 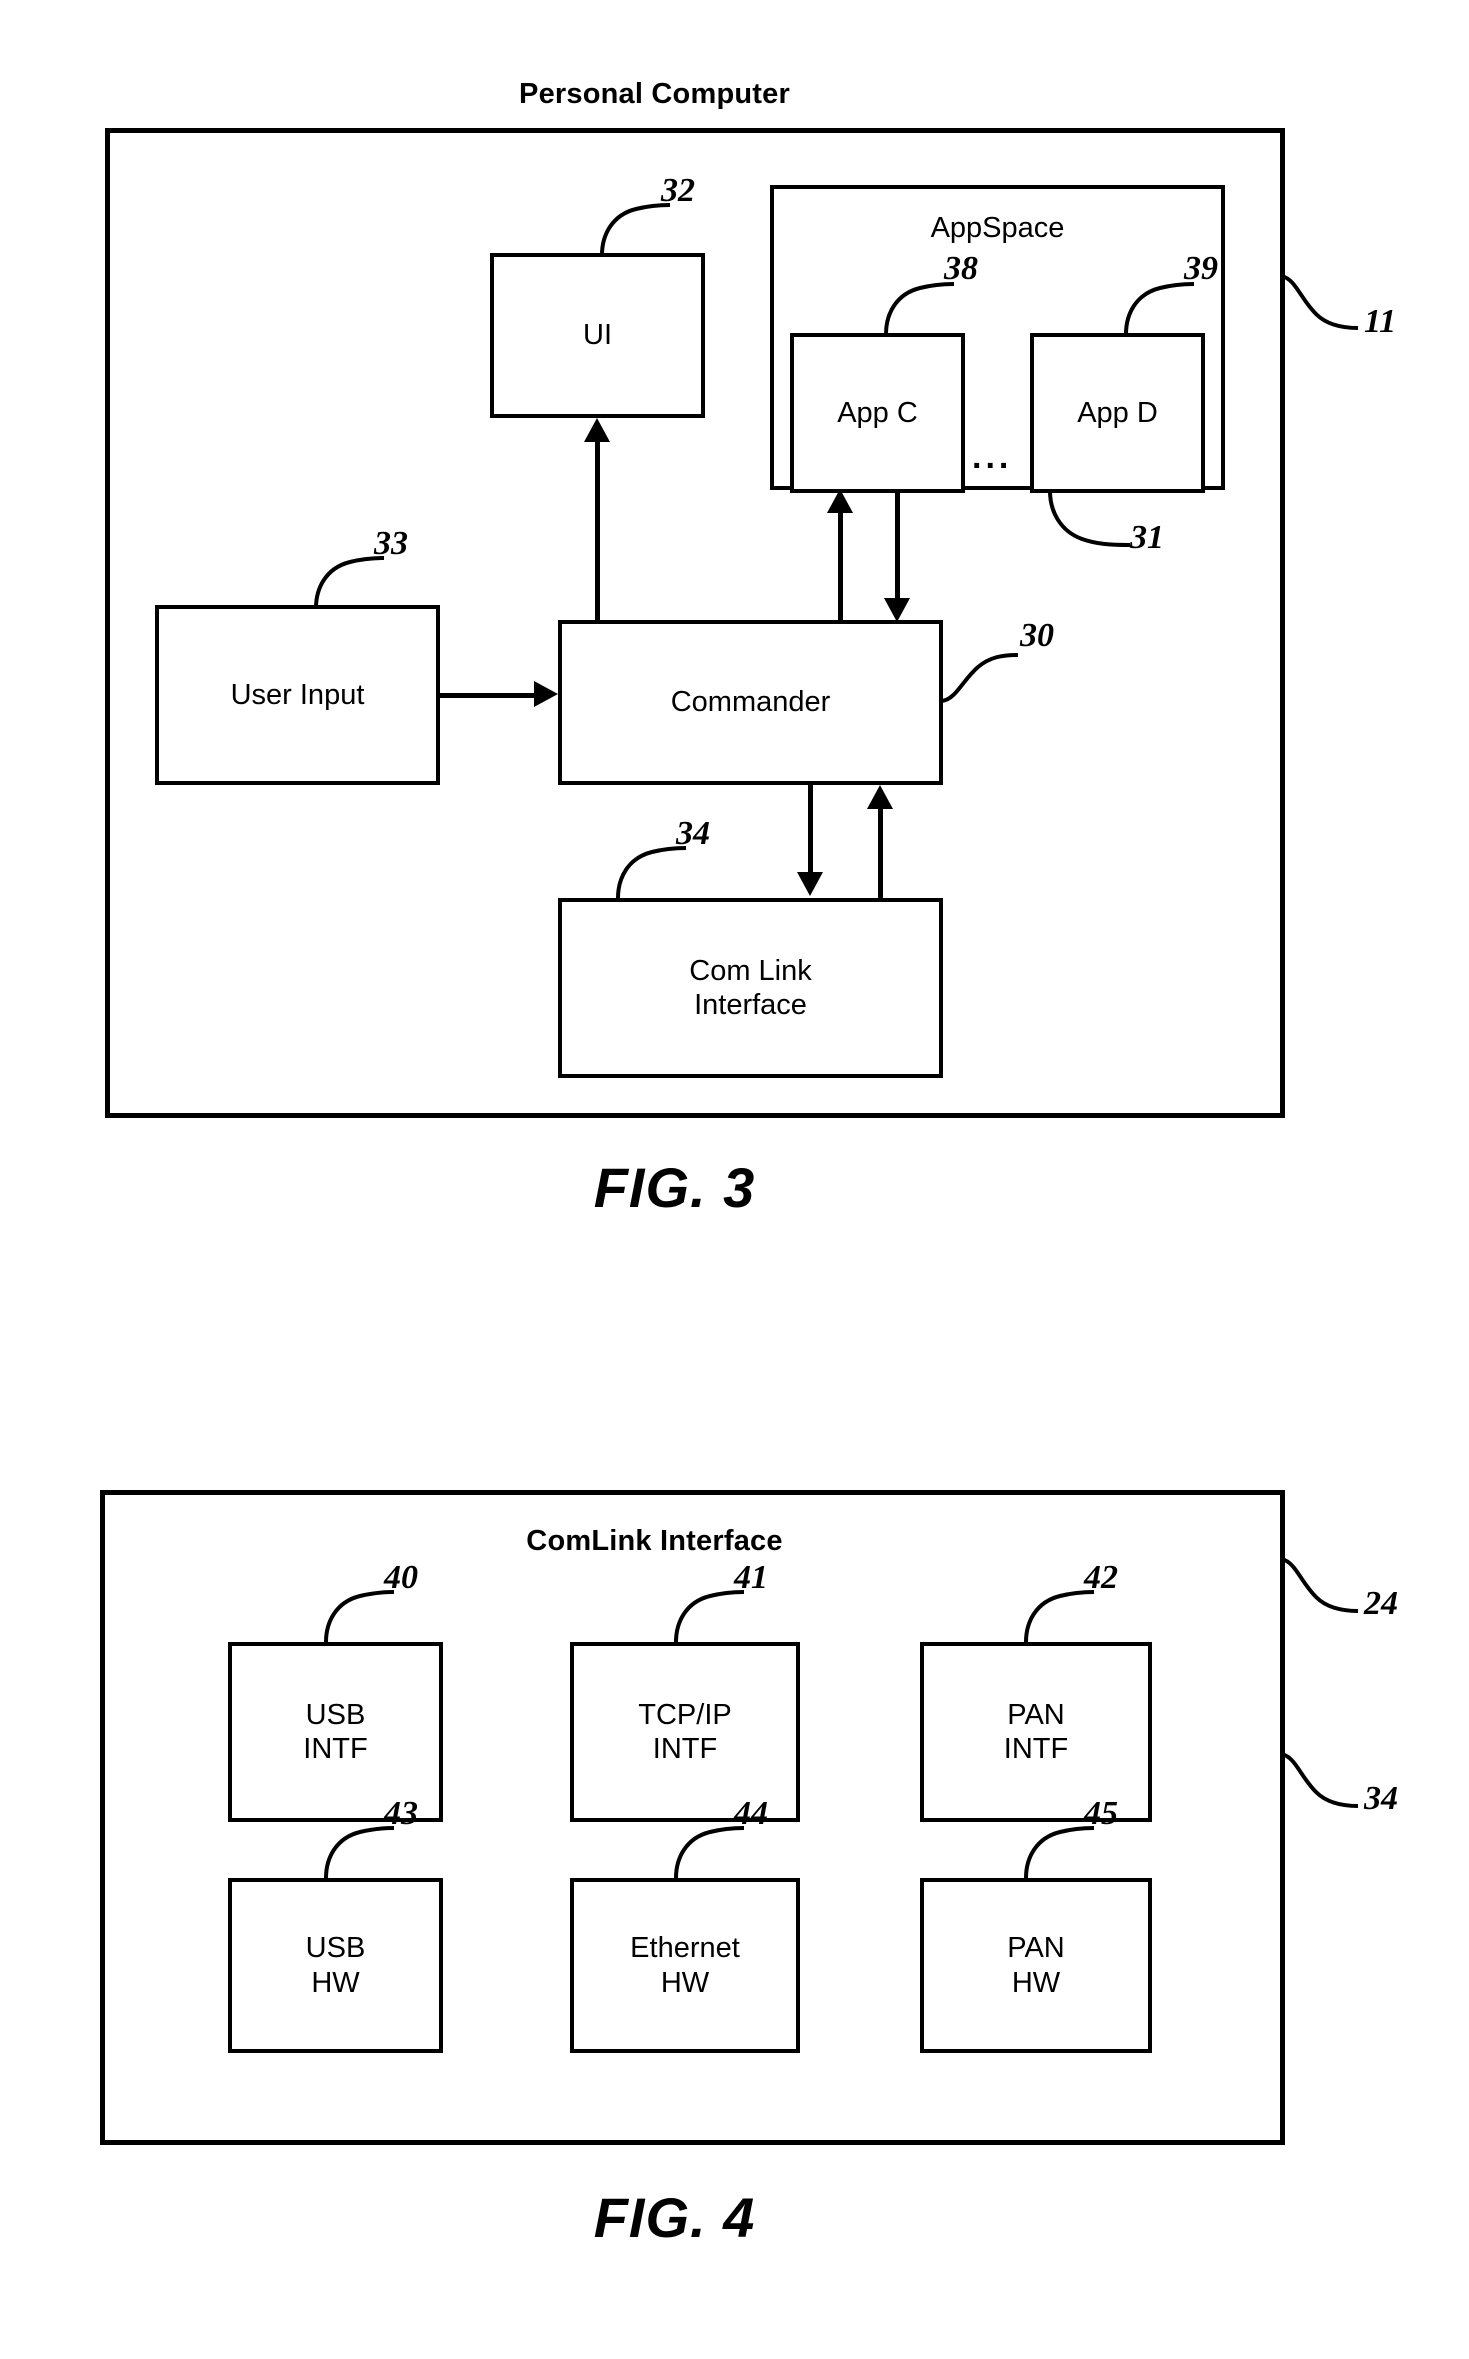 What do you see at coordinates (751, 1813) in the screenshot?
I see `ref-numeral-44: 44` at bounding box center [751, 1813].